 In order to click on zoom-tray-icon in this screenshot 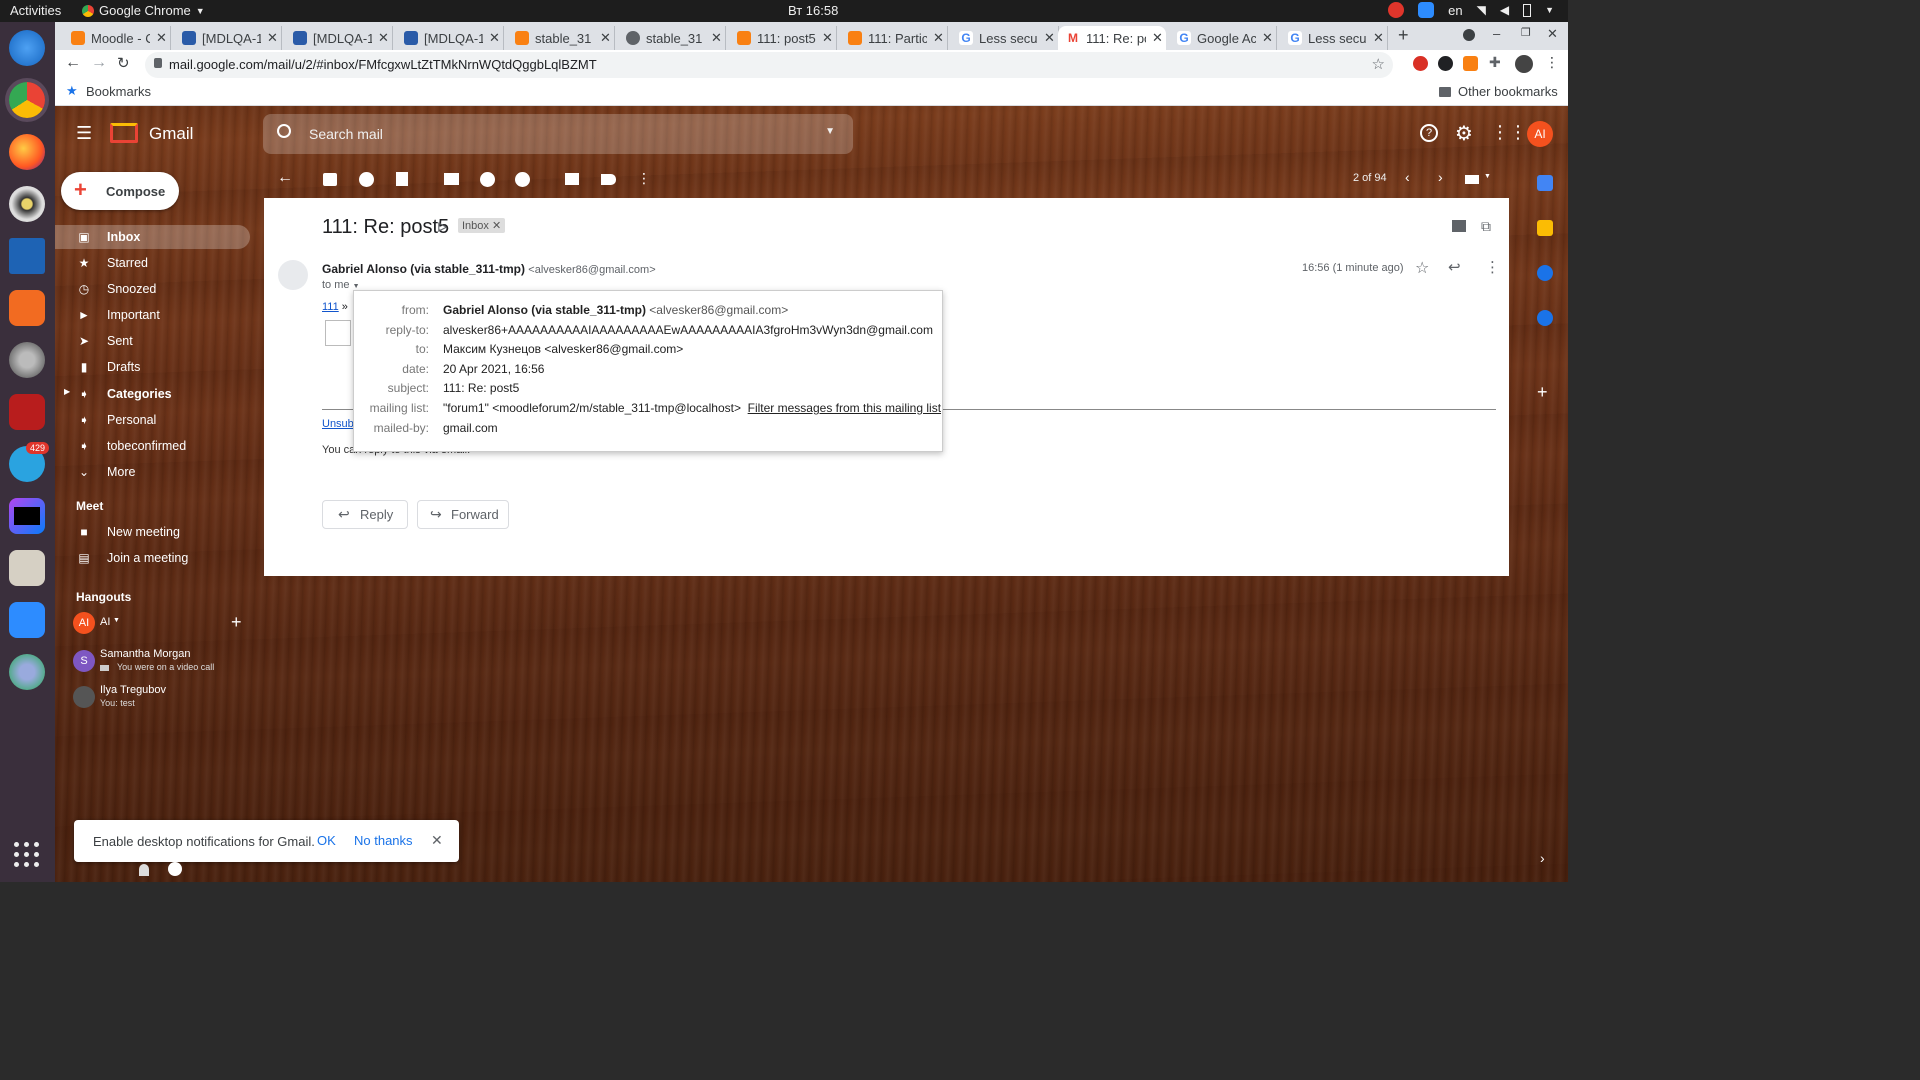, I will do `click(1426, 10)`.